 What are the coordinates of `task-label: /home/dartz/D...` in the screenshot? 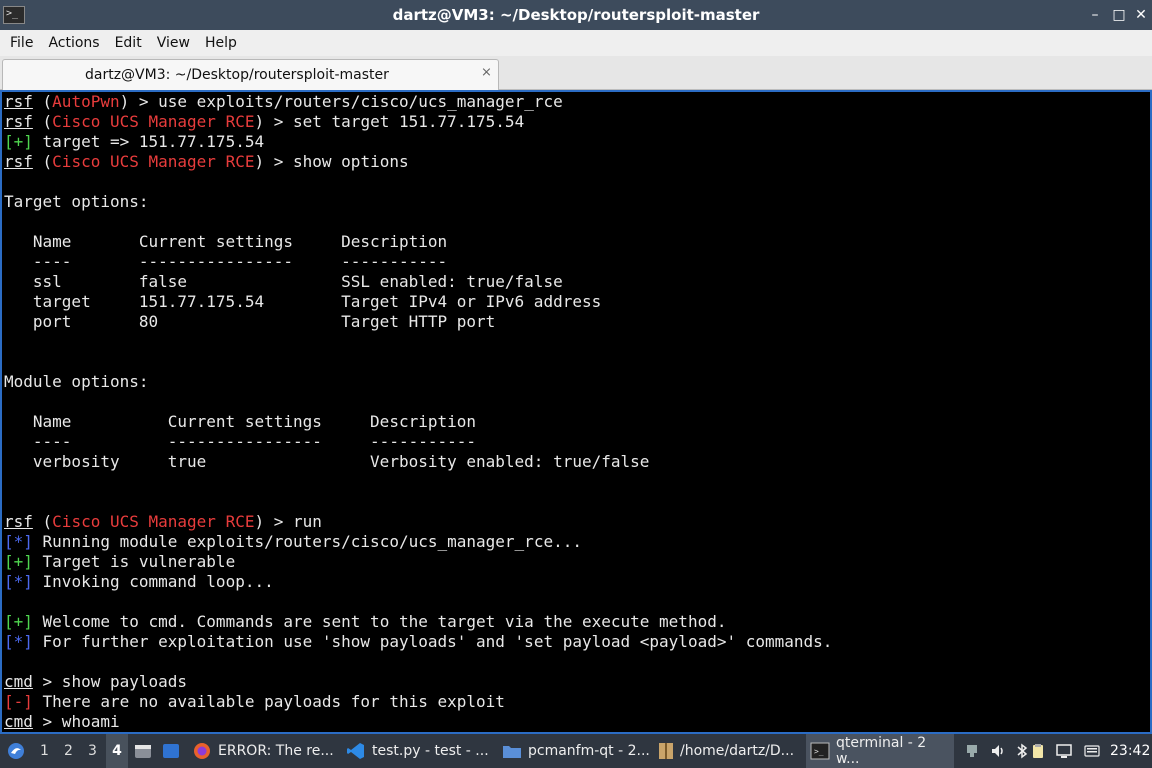 It's located at (737, 751).